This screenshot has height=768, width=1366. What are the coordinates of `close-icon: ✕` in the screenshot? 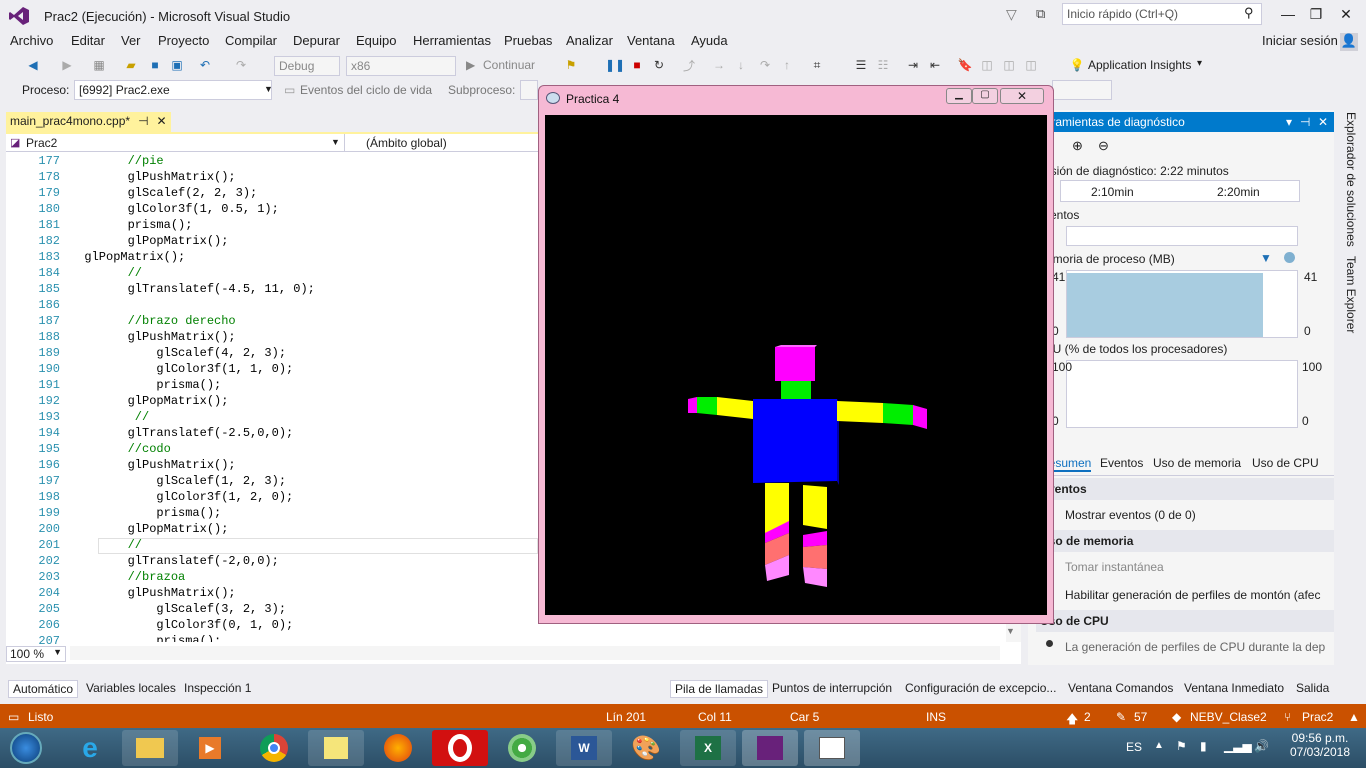 It's located at (1323, 122).